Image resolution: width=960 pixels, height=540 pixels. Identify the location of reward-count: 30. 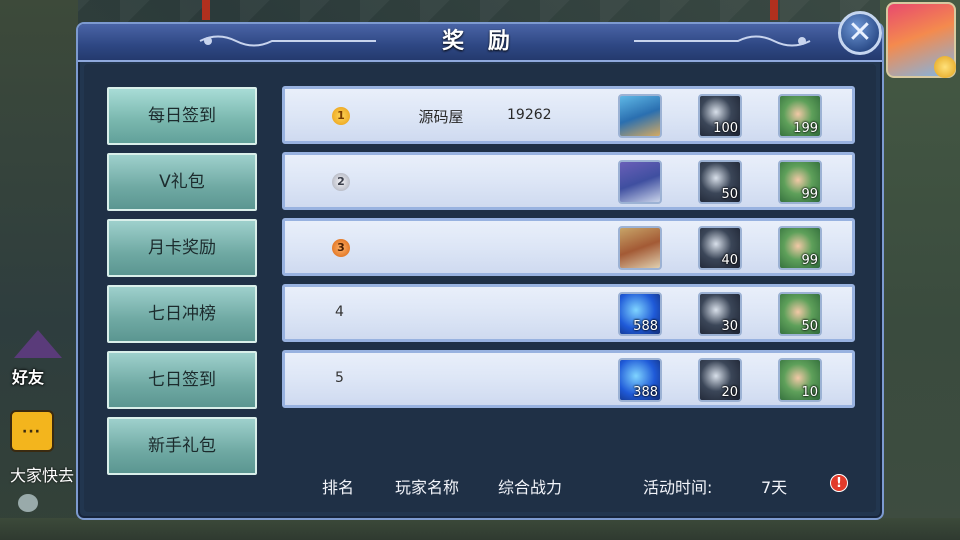
(729, 326).